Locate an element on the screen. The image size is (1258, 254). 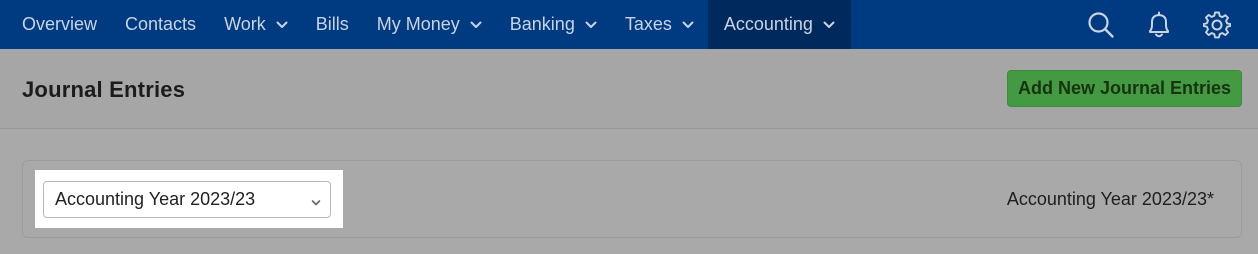
nav-item-label: Bills is located at coordinates (332, 24).